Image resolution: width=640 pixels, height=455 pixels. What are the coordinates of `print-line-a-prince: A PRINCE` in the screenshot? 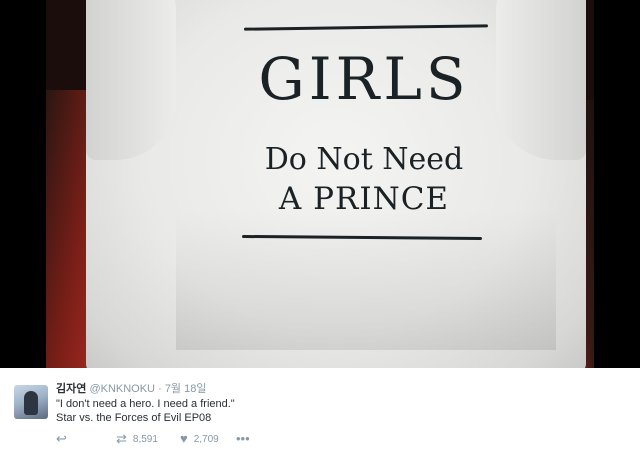 It's located at (364, 199).